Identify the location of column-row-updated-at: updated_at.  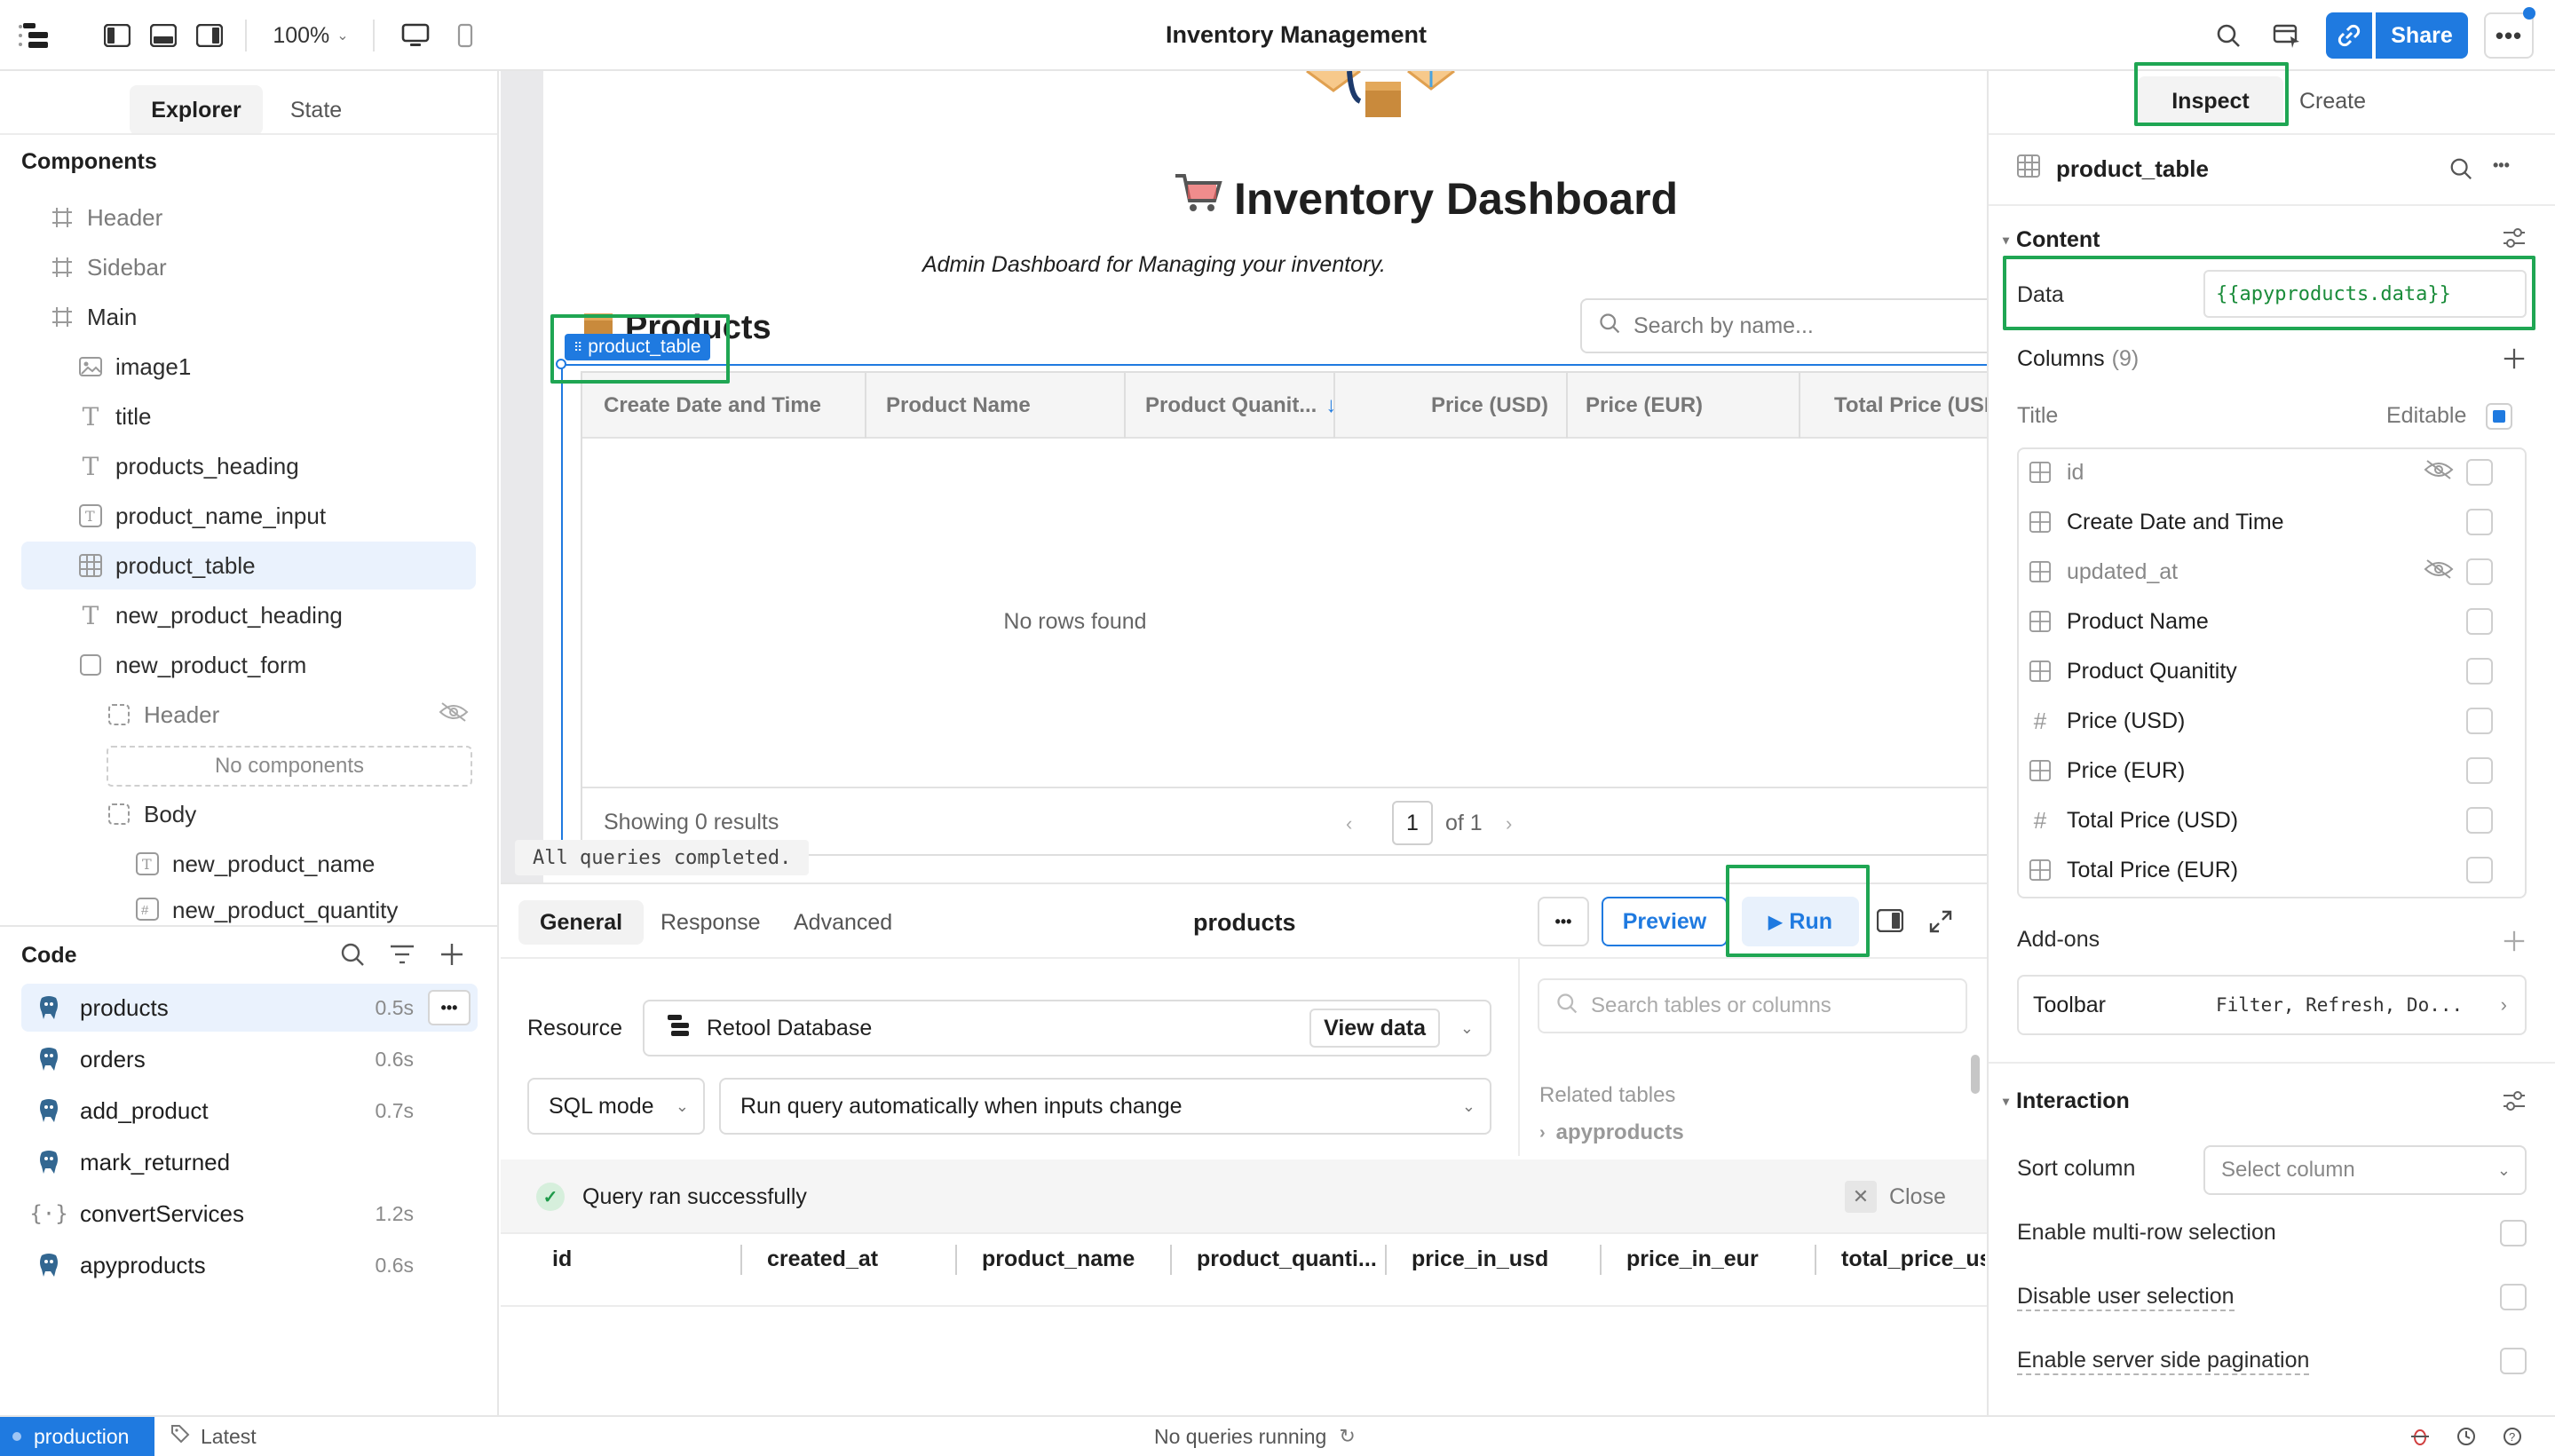
(2267, 572).